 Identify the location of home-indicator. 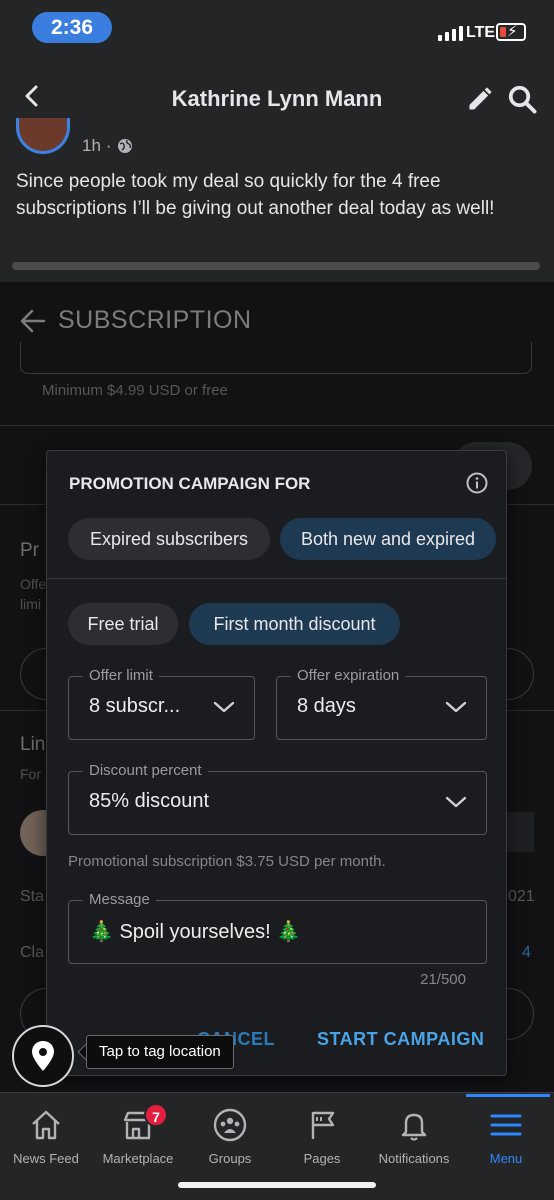
(277, 1185).